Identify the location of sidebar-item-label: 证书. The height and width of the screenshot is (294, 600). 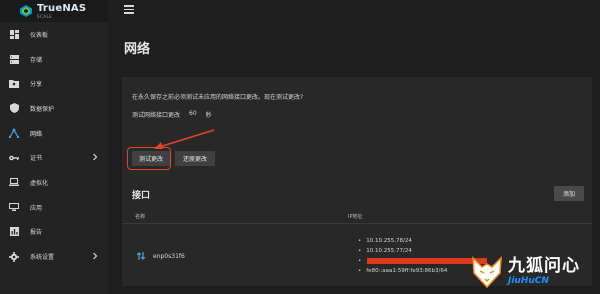
(36, 159).